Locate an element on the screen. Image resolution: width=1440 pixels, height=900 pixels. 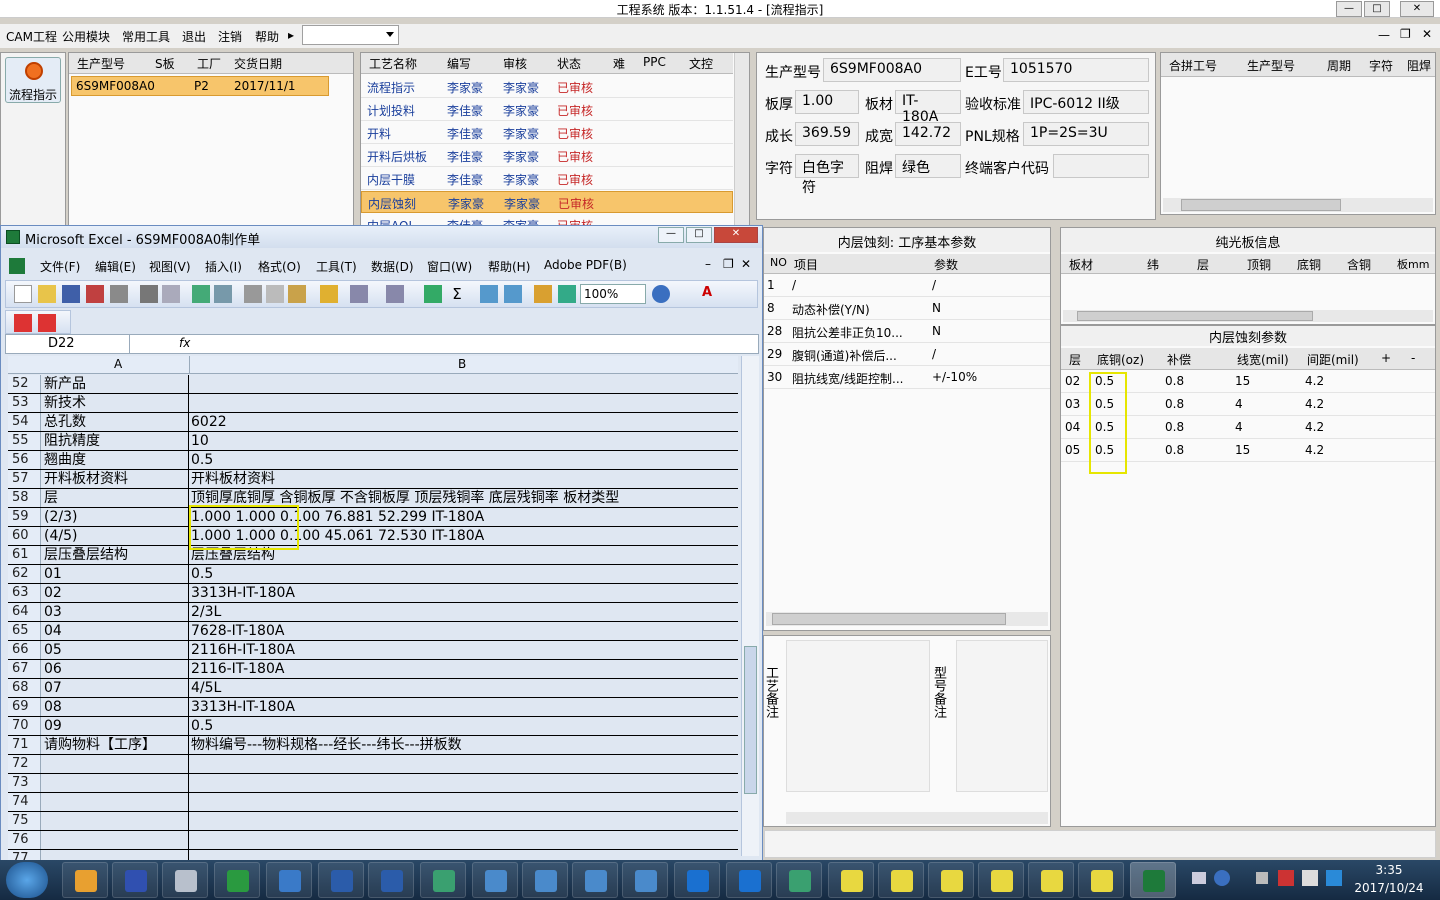
process-scrollbar is located at coordinates (741, 139).